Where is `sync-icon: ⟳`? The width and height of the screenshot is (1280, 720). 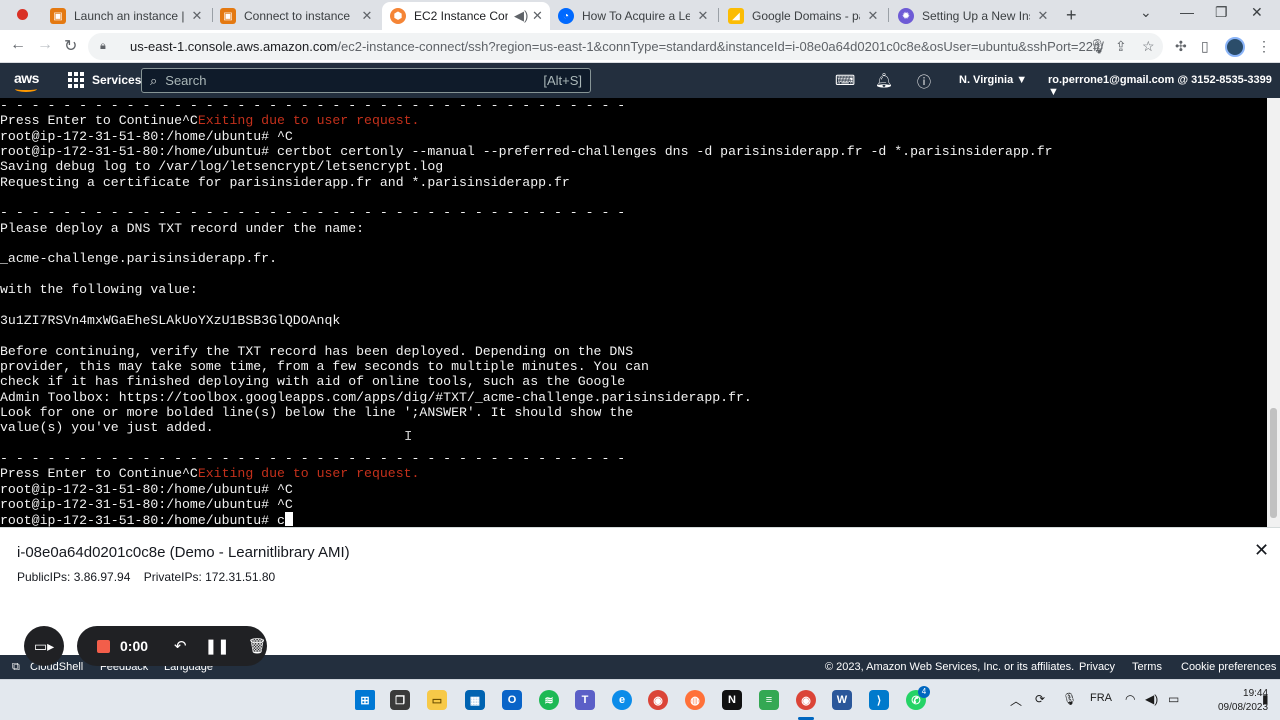
sync-icon: ⟳ is located at coordinates (1040, 699).